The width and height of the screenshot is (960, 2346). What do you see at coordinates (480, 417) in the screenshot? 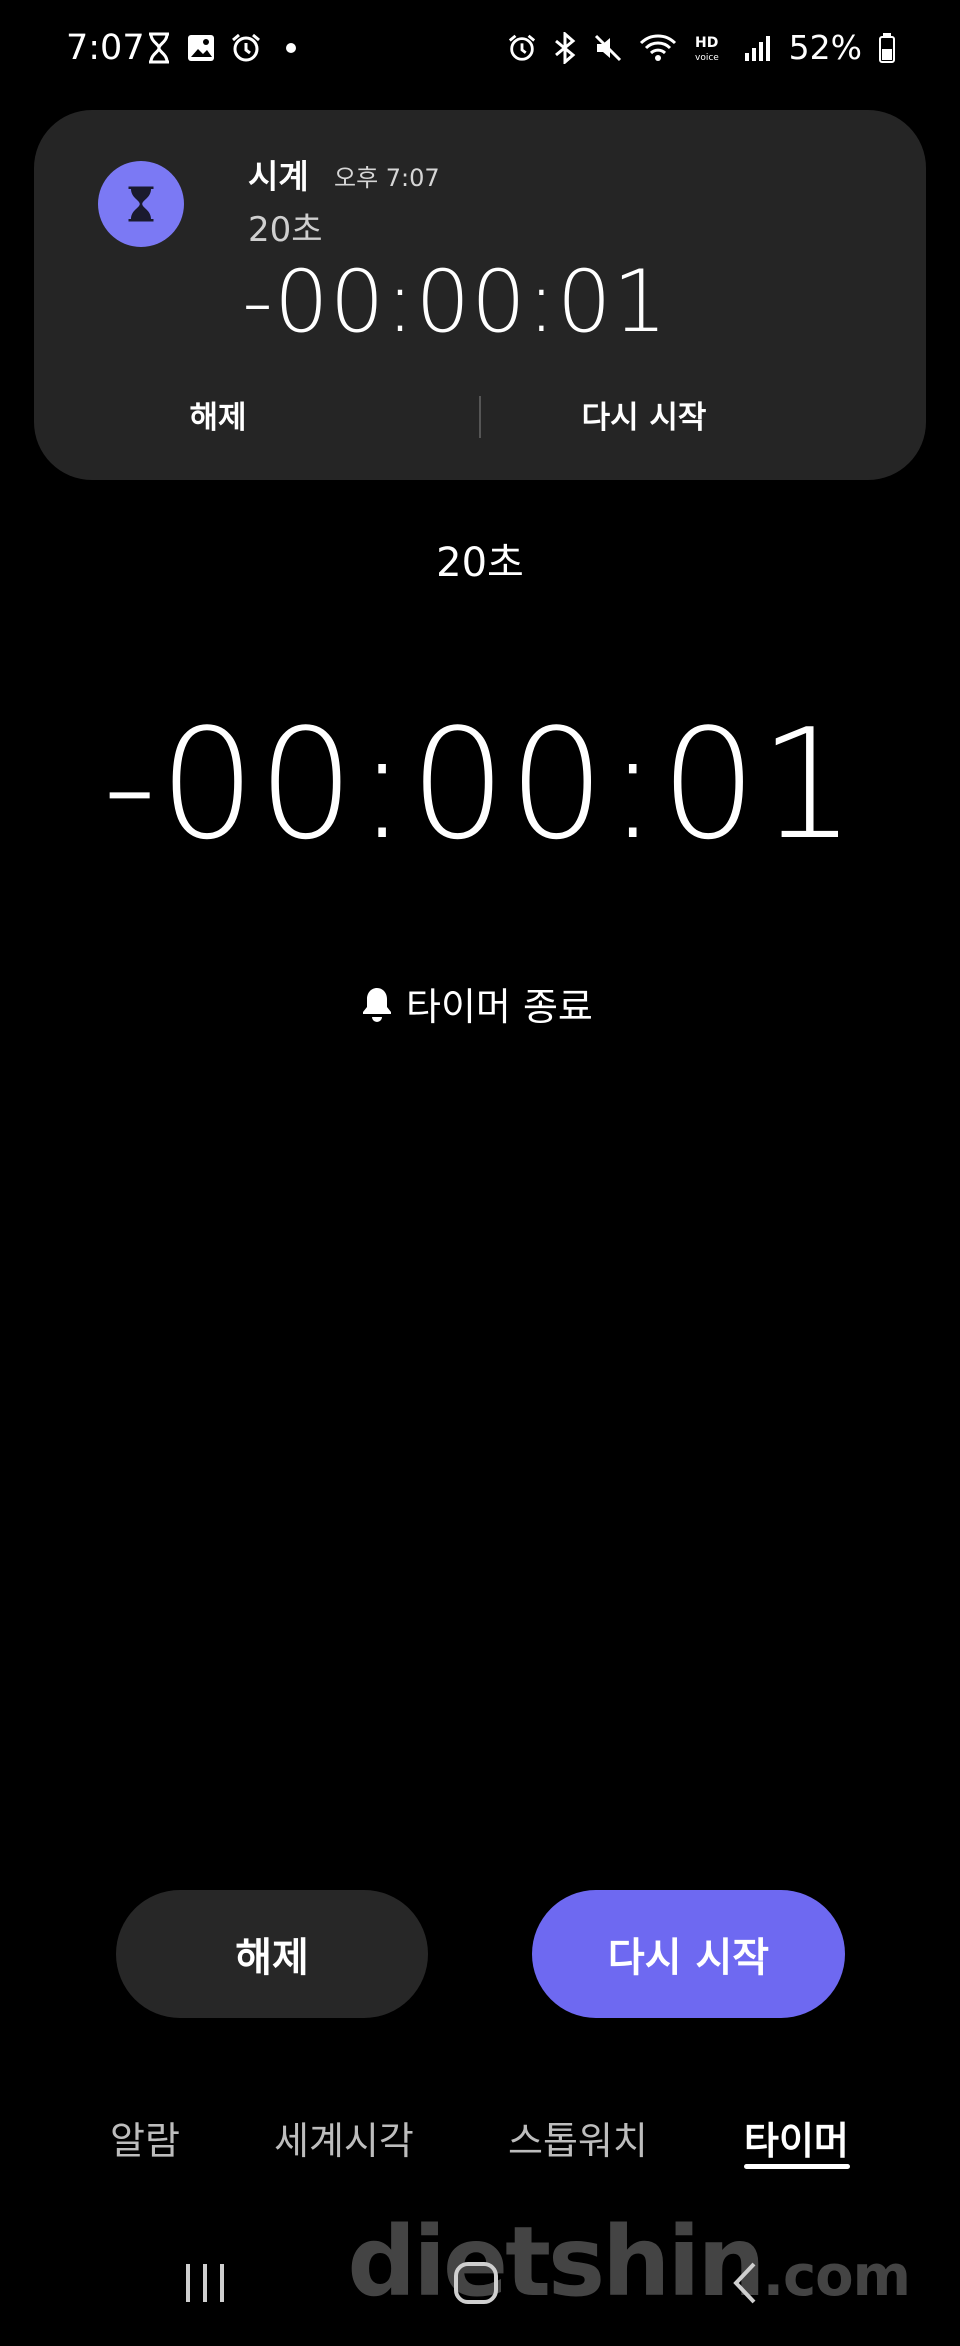
I see `notification-action-divider` at bounding box center [480, 417].